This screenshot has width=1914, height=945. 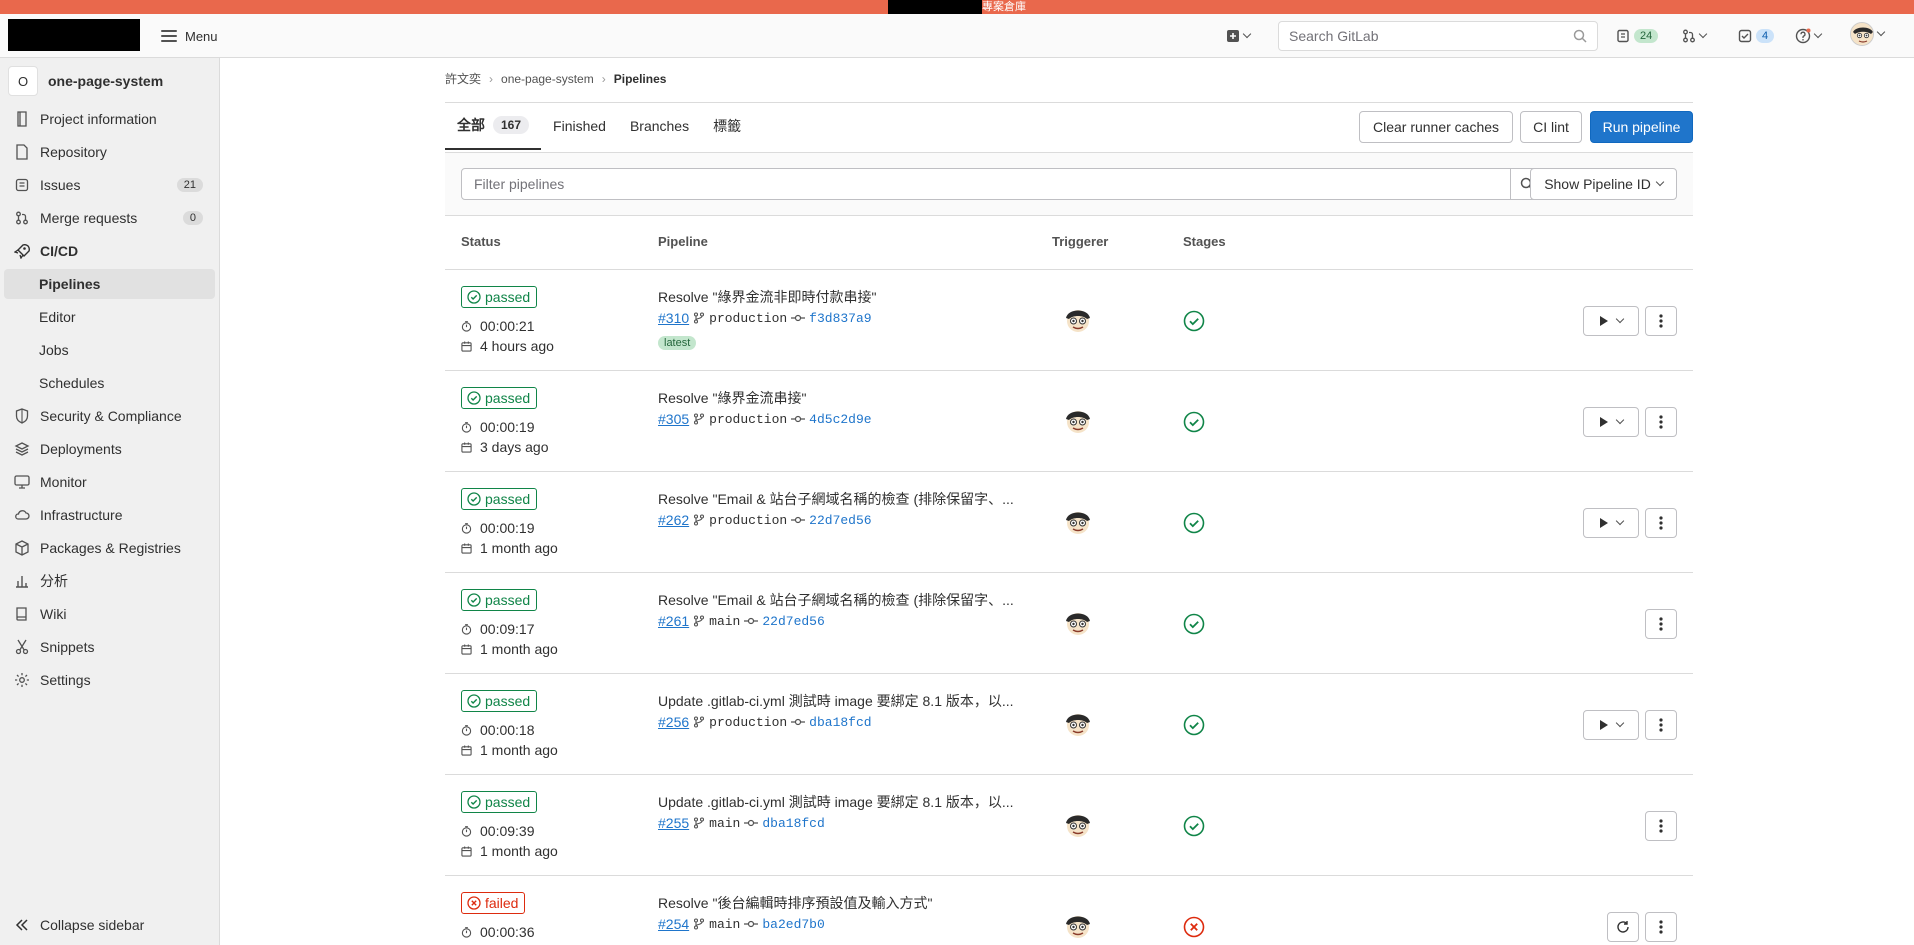 I want to click on pipeline-commit-title: Resolve "綠界金流串接", so click(x=838, y=398).